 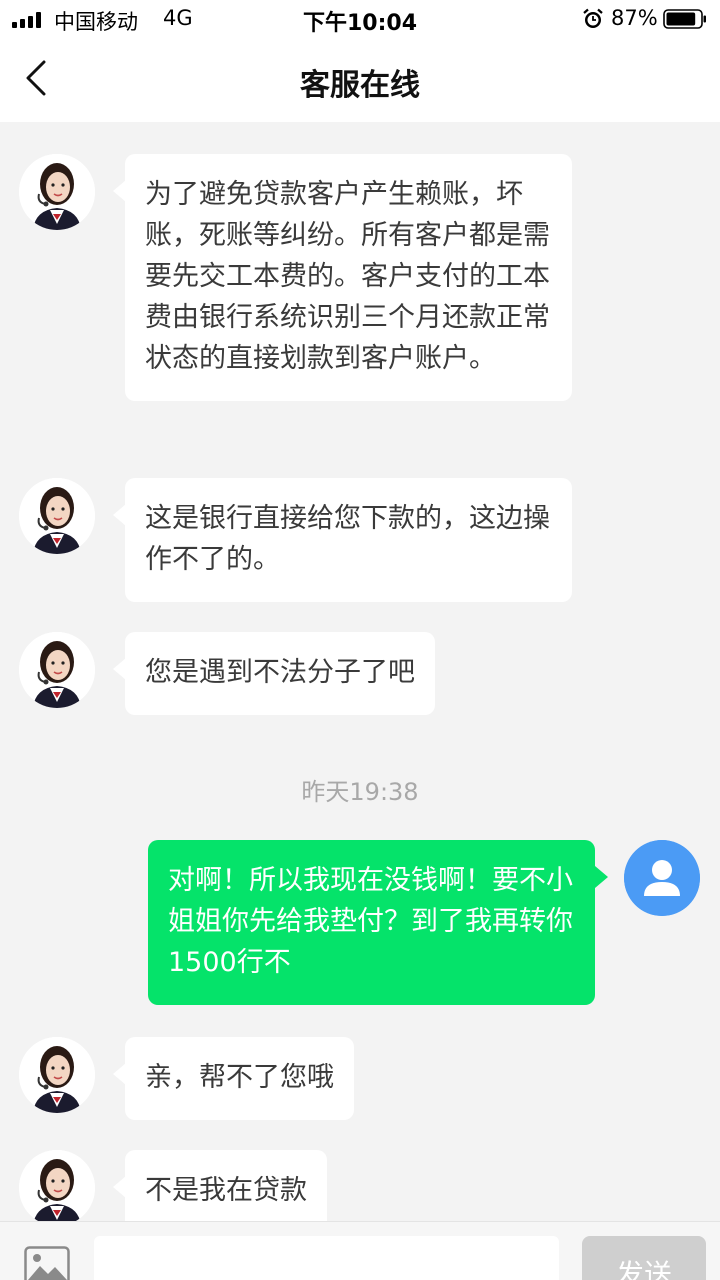 I want to click on nav-bar: 客服在线, so click(x=360, y=81).